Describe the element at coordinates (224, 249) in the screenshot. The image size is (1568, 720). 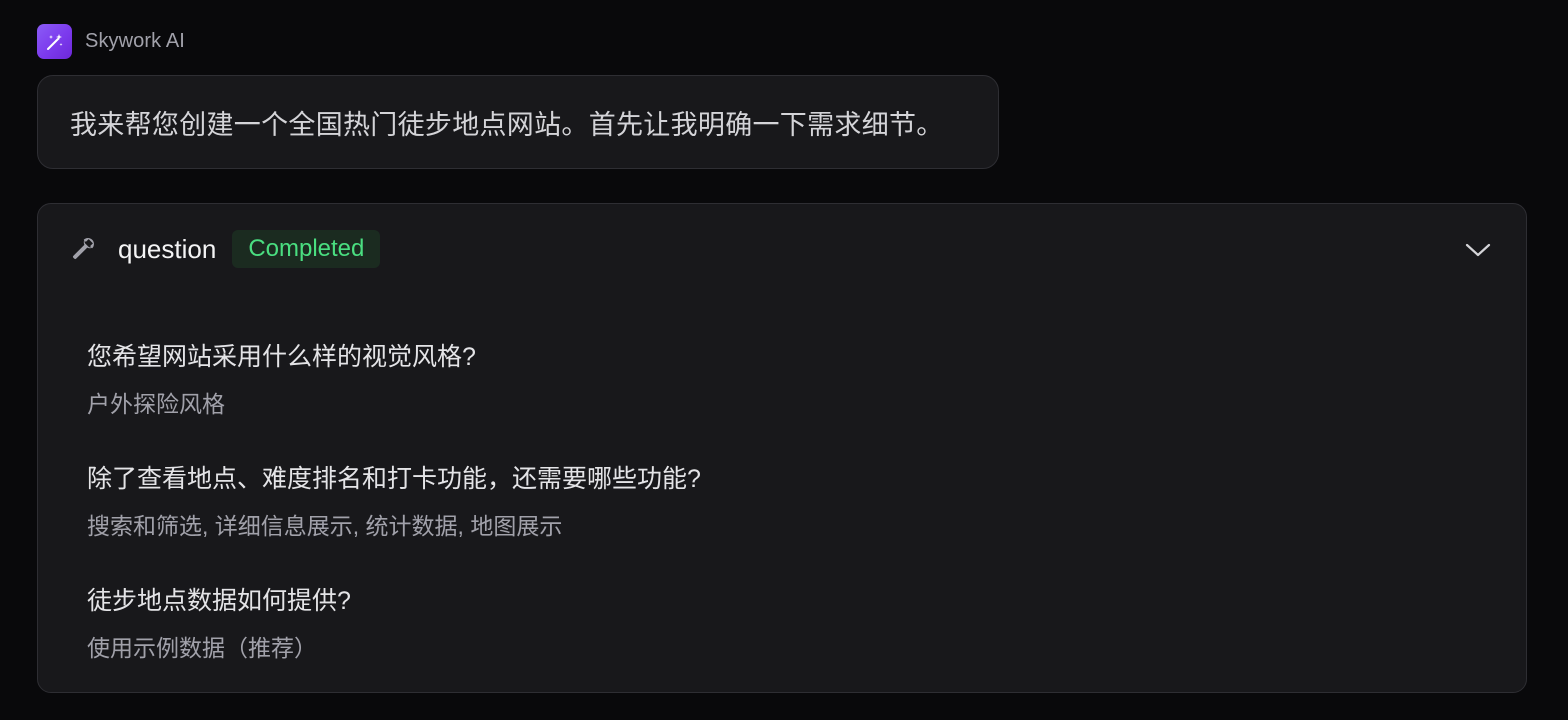
I see `tool-call-header: question Completed` at that location.